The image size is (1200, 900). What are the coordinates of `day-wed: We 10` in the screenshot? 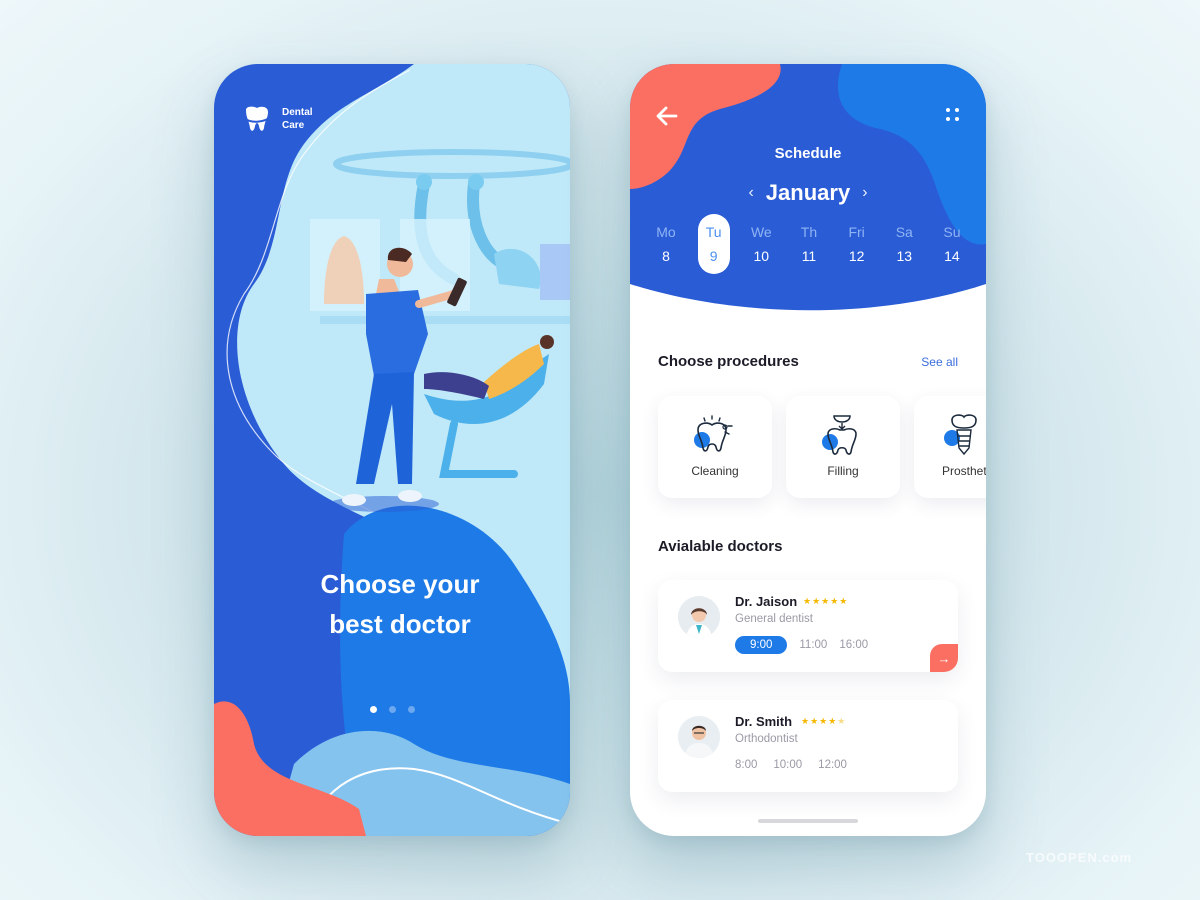 It's located at (761, 244).